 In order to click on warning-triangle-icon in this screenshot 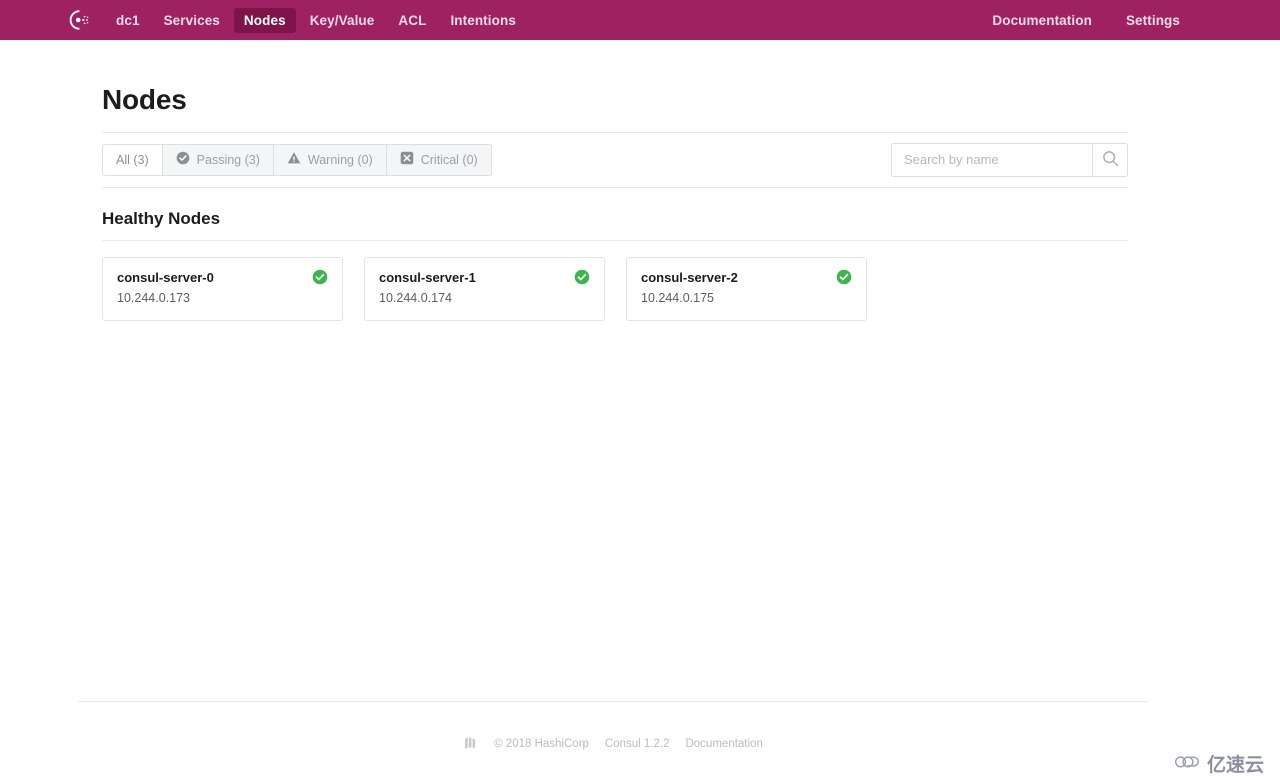, I will do `click(294, 159)`.